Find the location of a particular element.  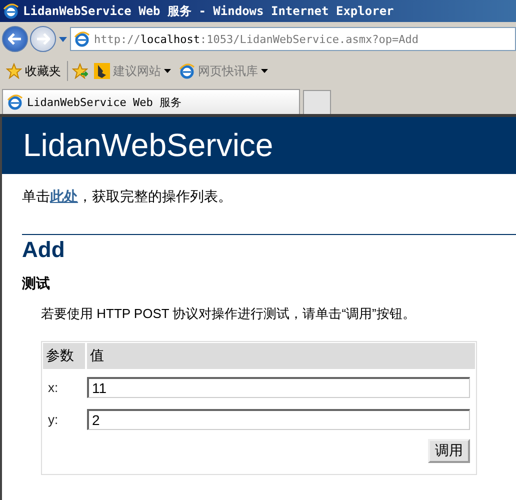

column-header: 参数 is located at coordinates (64, 356).